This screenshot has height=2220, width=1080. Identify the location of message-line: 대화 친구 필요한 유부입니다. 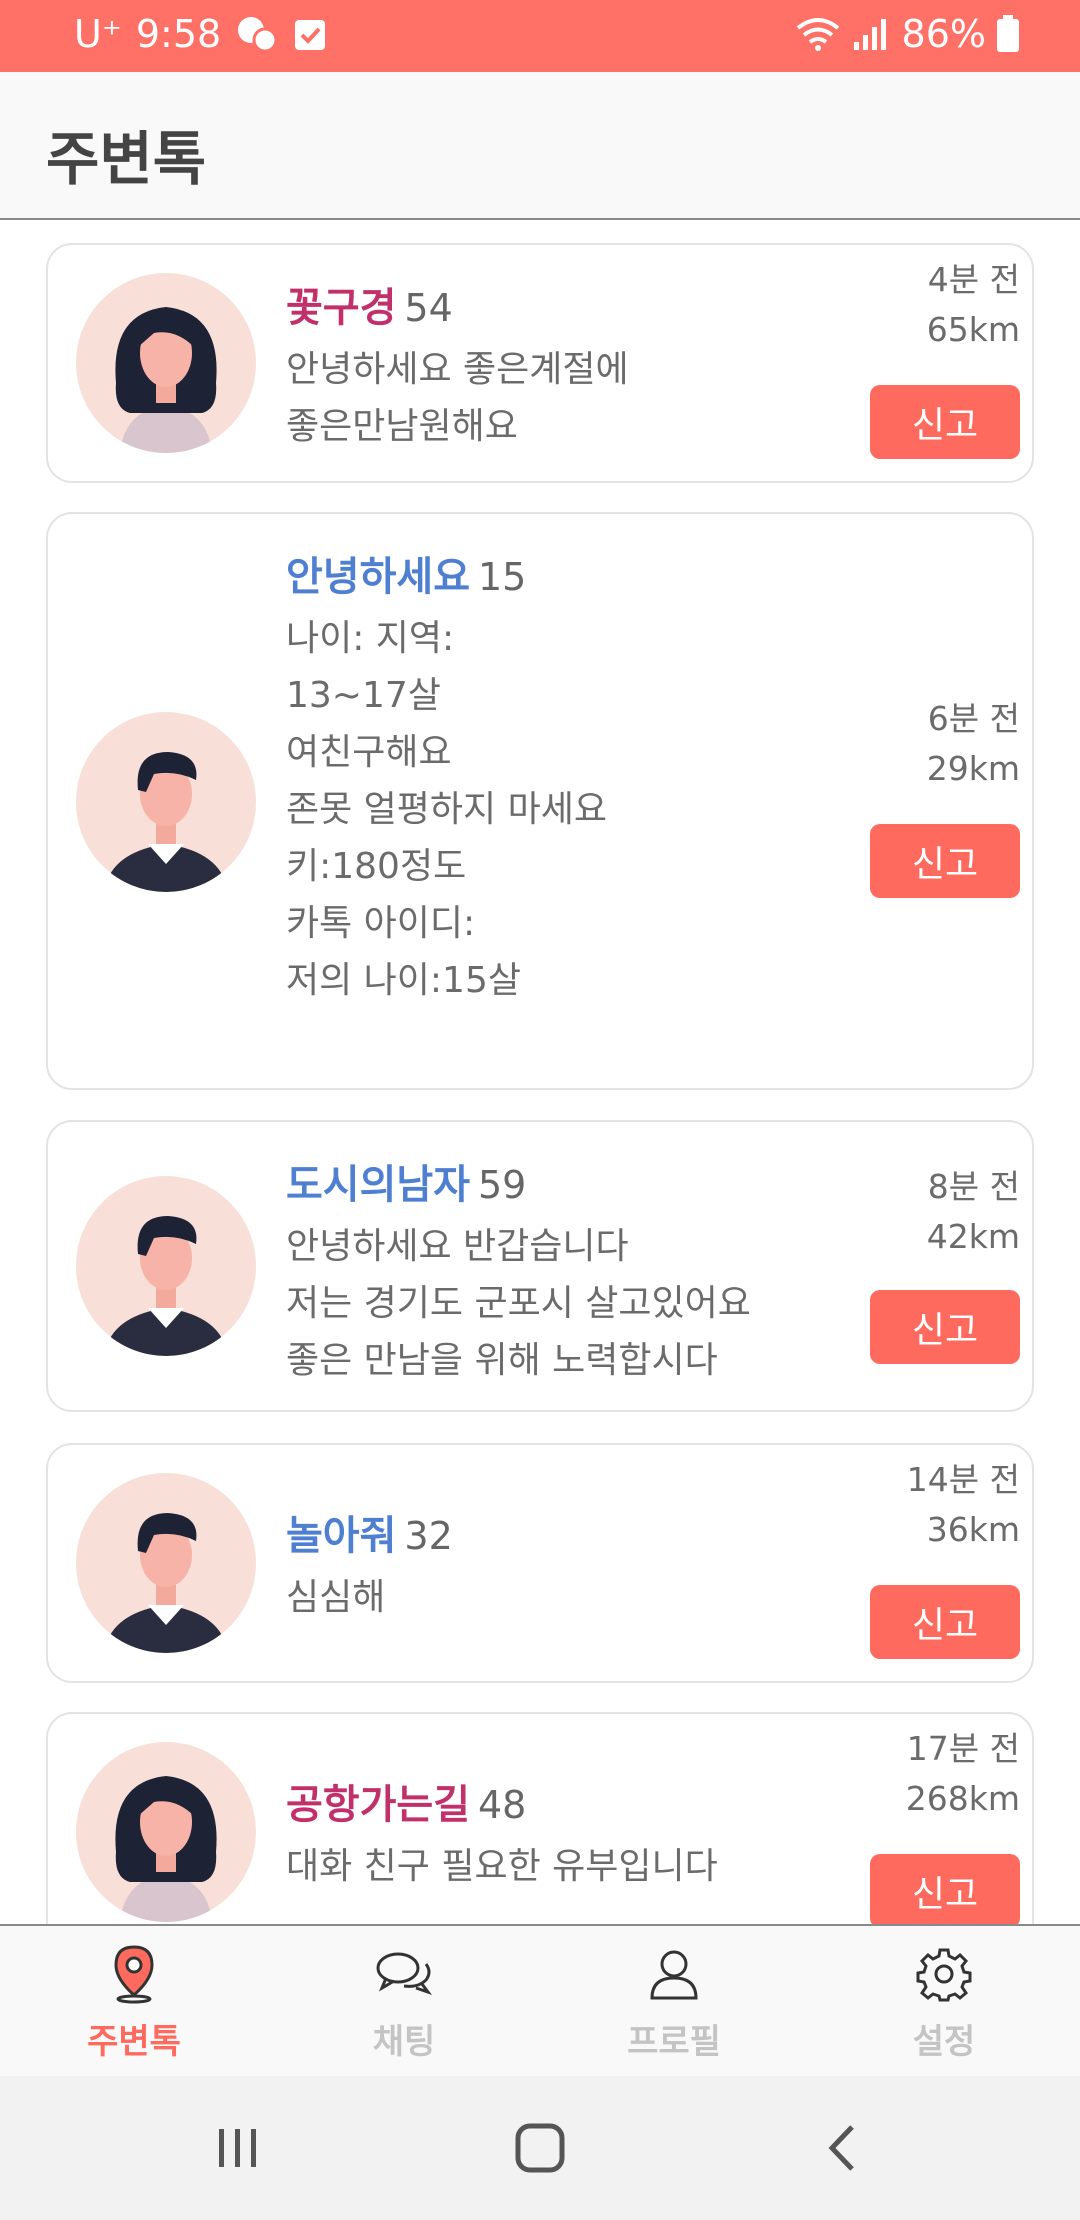
(502, 1866).